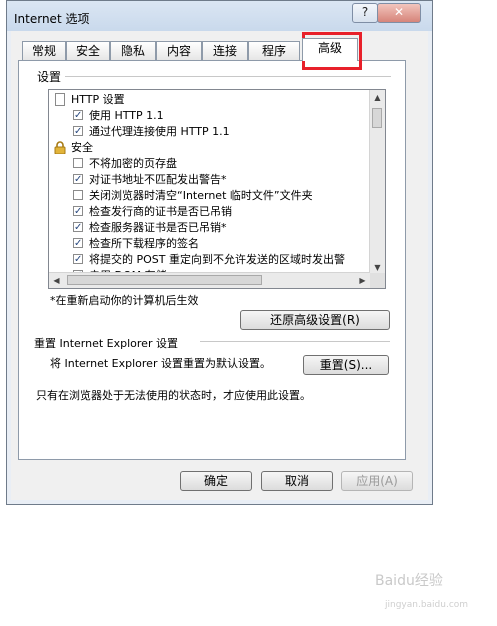 The width and height of the screenshot is (497, 626). I want to click on list-item: 关闭浏览器时清空“Internet 临时文件”文件夹, so click(209, 196).